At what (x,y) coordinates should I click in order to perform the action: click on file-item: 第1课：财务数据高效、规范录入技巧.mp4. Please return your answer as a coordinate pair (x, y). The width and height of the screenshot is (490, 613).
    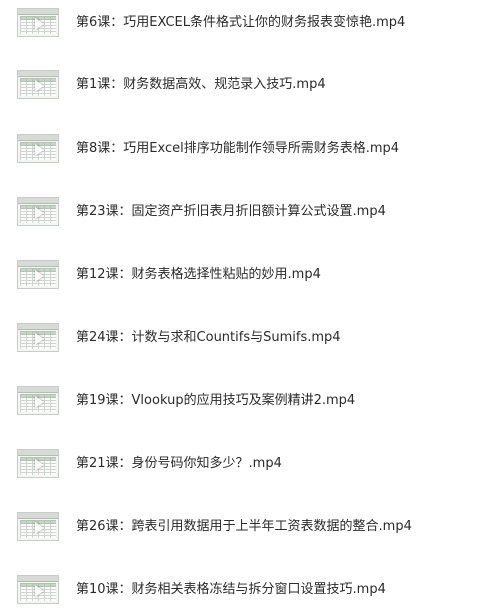
    Looking at the image, I should click on (245, 85).